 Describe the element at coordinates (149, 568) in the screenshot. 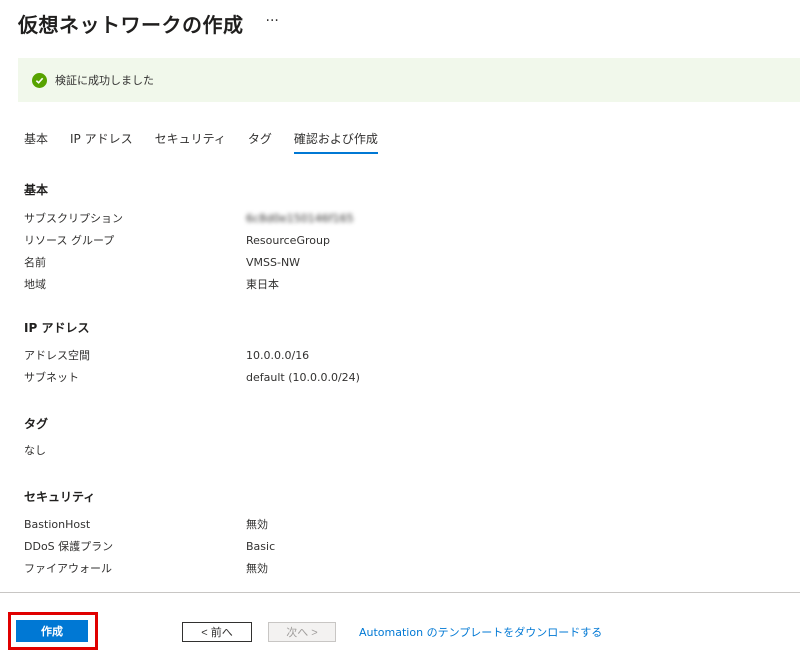

I see `summary-row: ファイアウォール 無効` at that location.